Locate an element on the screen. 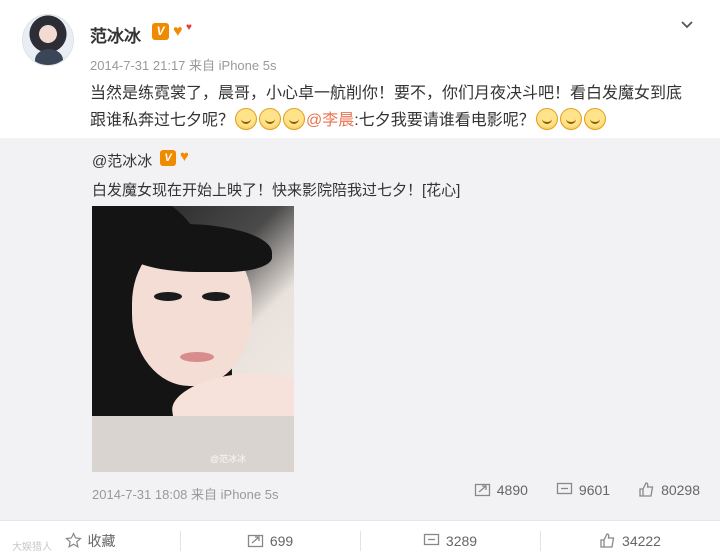 The image size is (720, 560). chevron-down-icon is located at coordinates (687, 25).